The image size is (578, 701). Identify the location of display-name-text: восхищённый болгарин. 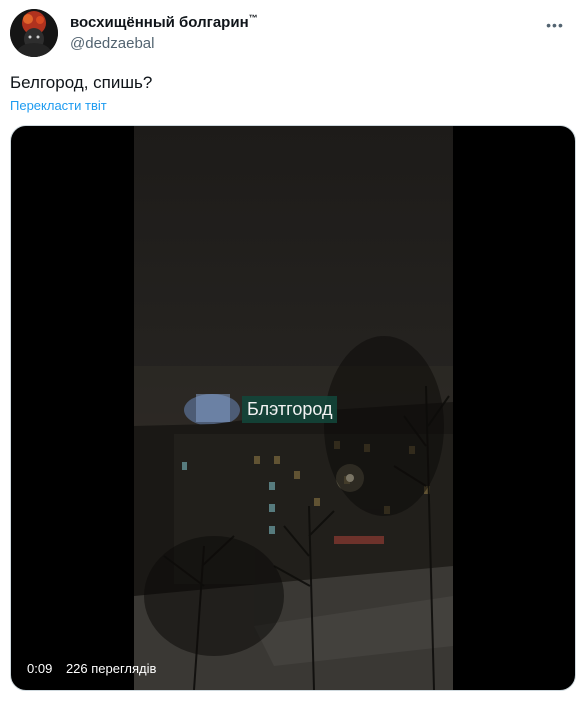
(159, 22).